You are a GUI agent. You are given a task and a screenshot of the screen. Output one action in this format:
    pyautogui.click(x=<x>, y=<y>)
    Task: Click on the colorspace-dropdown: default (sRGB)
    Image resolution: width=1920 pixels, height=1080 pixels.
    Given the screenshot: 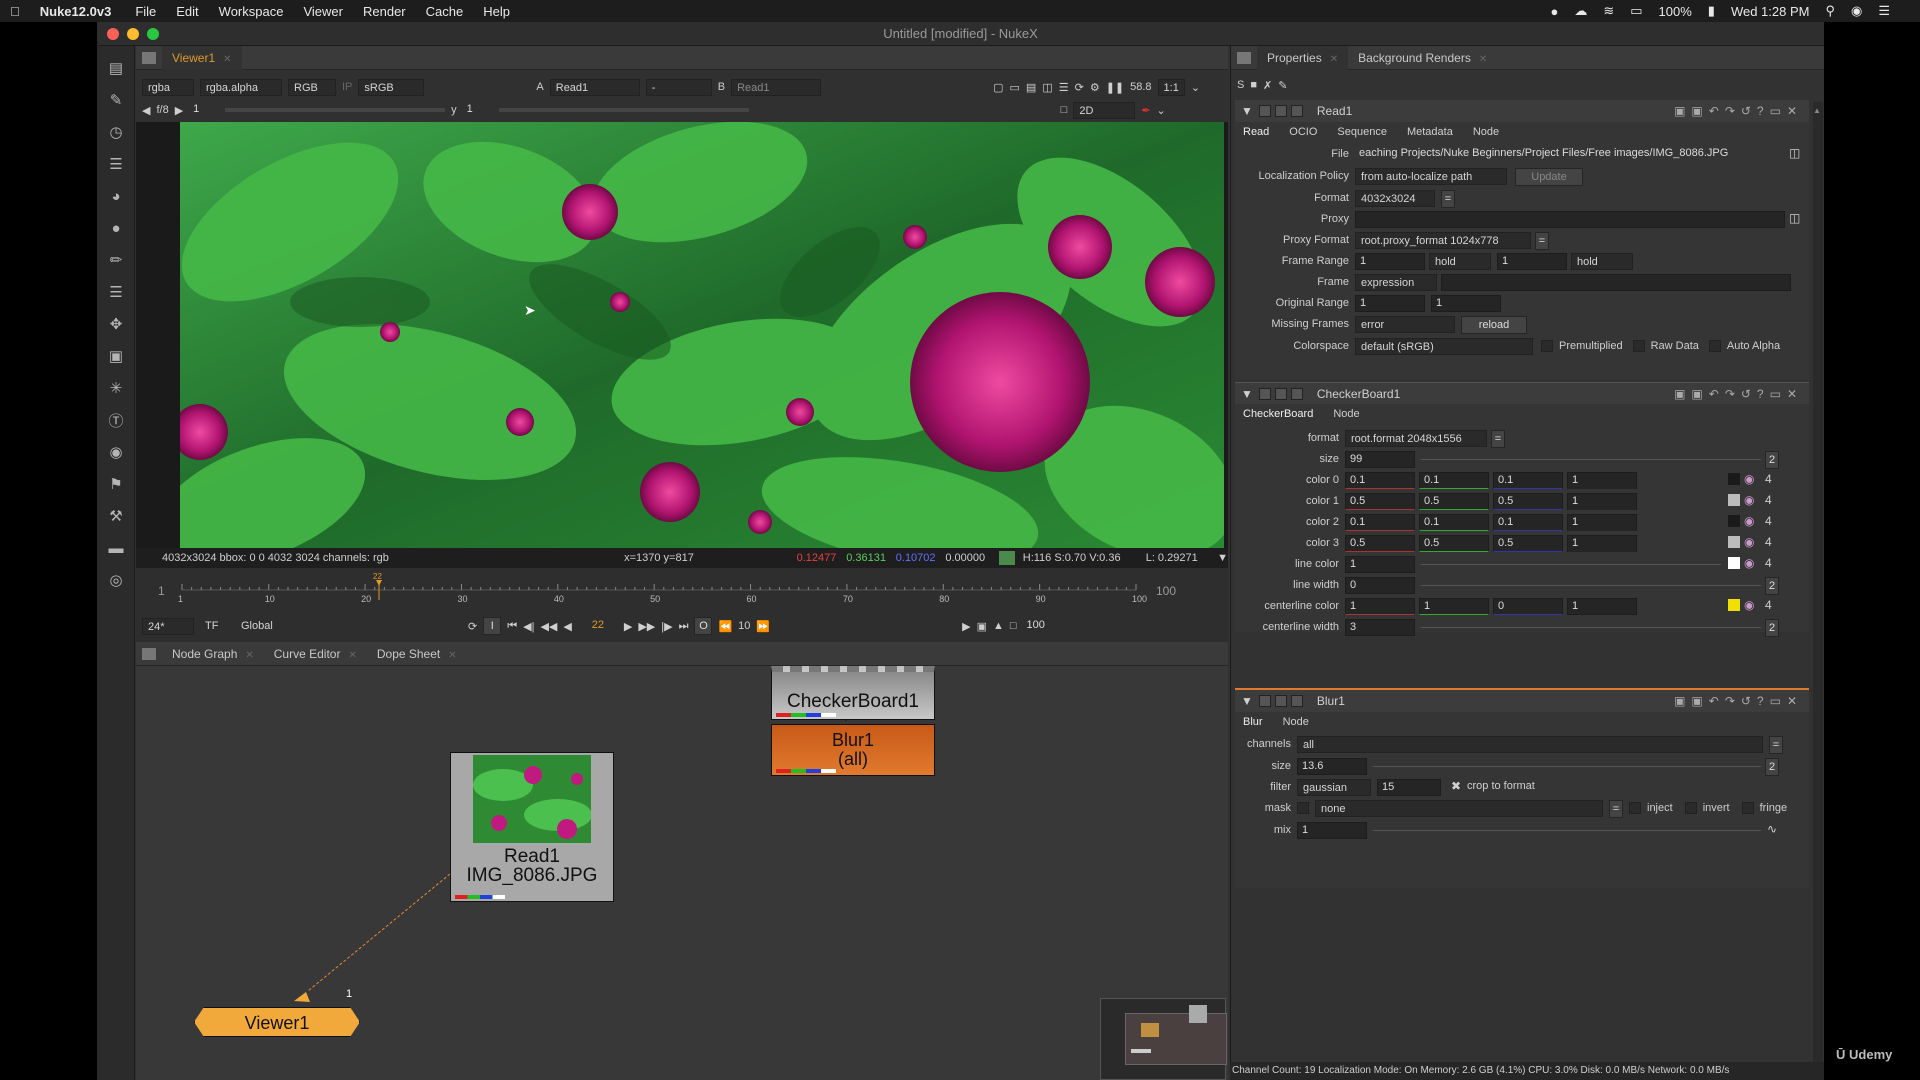 What is the action you would take?
    pyautogui.click(x=1444, y=346)
    